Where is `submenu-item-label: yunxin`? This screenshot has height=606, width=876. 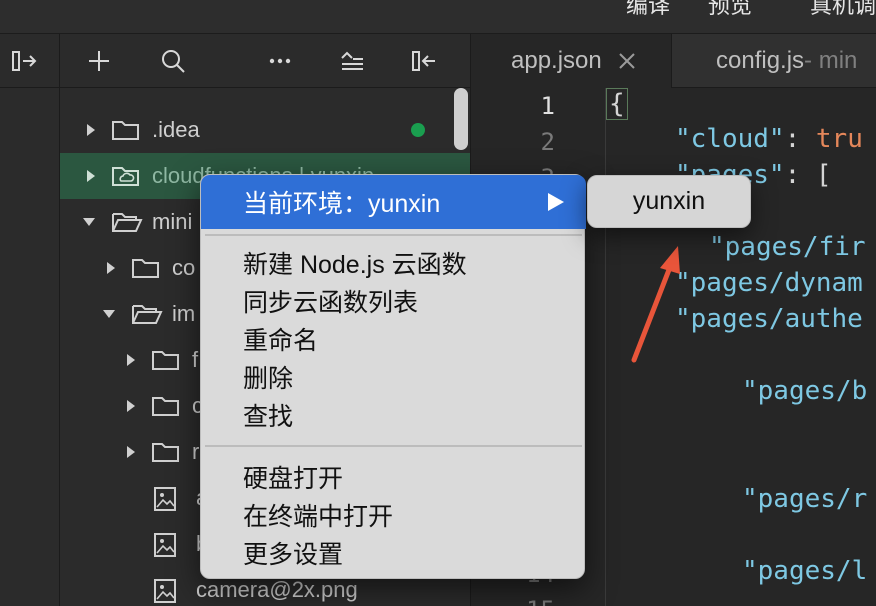 submenu-item-label: yunxin is located at coordinates (669, 201).